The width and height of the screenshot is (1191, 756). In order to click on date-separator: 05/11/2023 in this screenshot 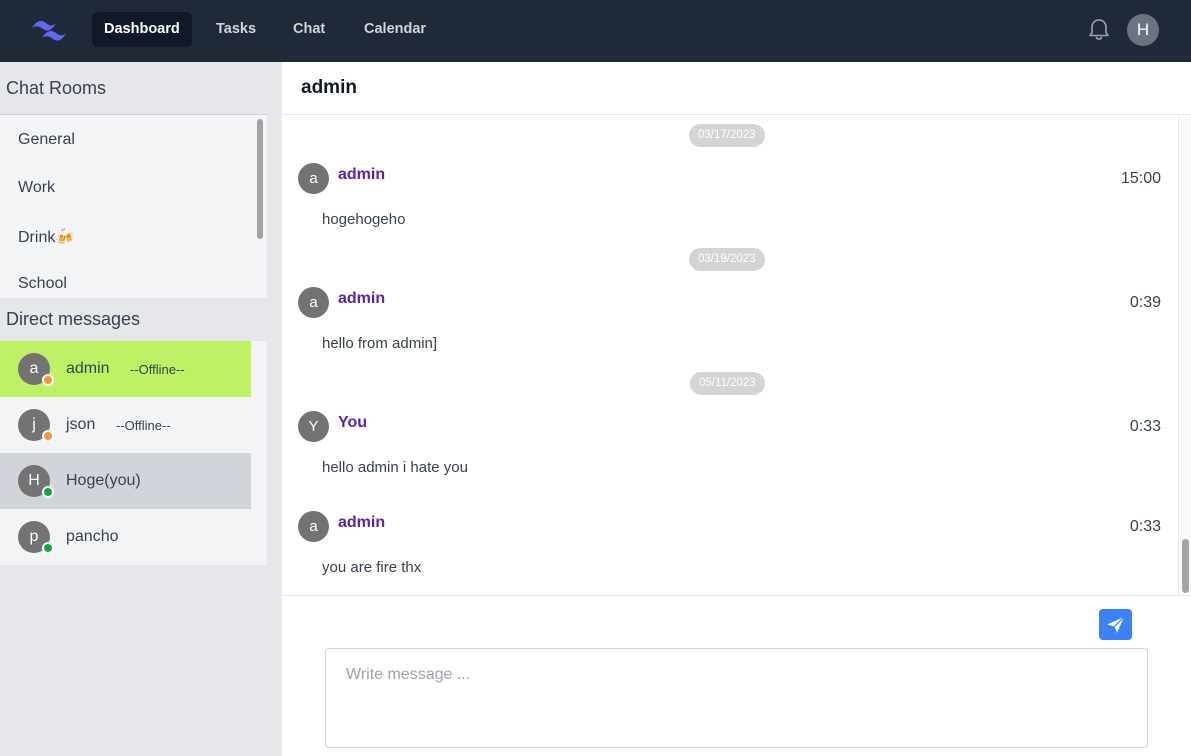, I will do `click(727, 383)`.